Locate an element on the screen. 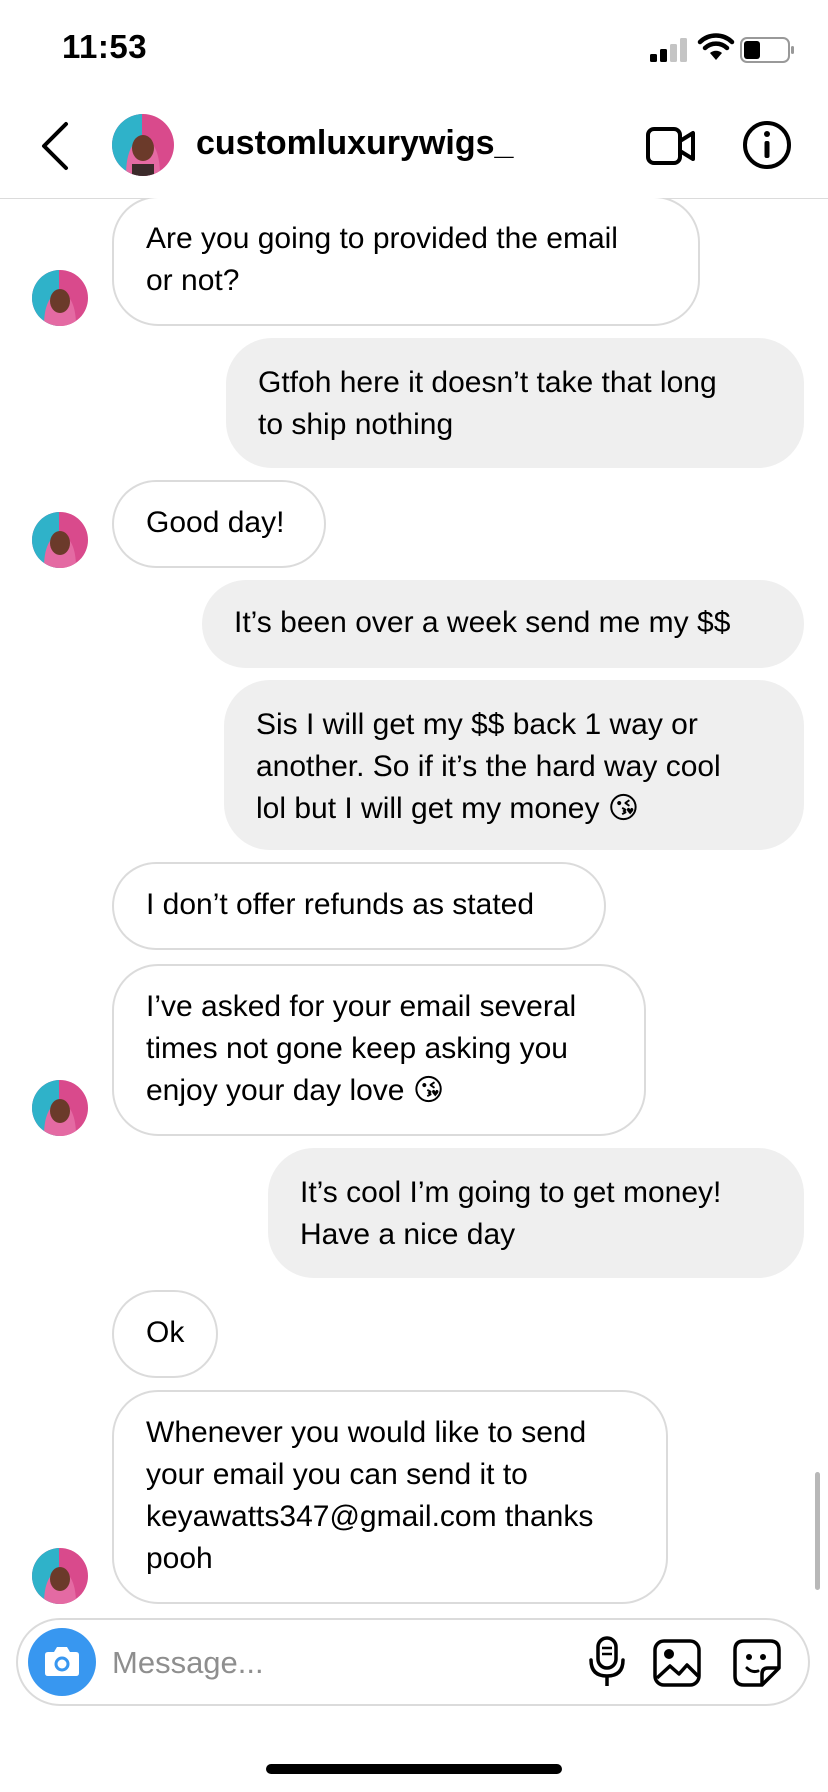 The image size is (828, 1792). status-time: 11:53 is located at coordinates (105, 46).